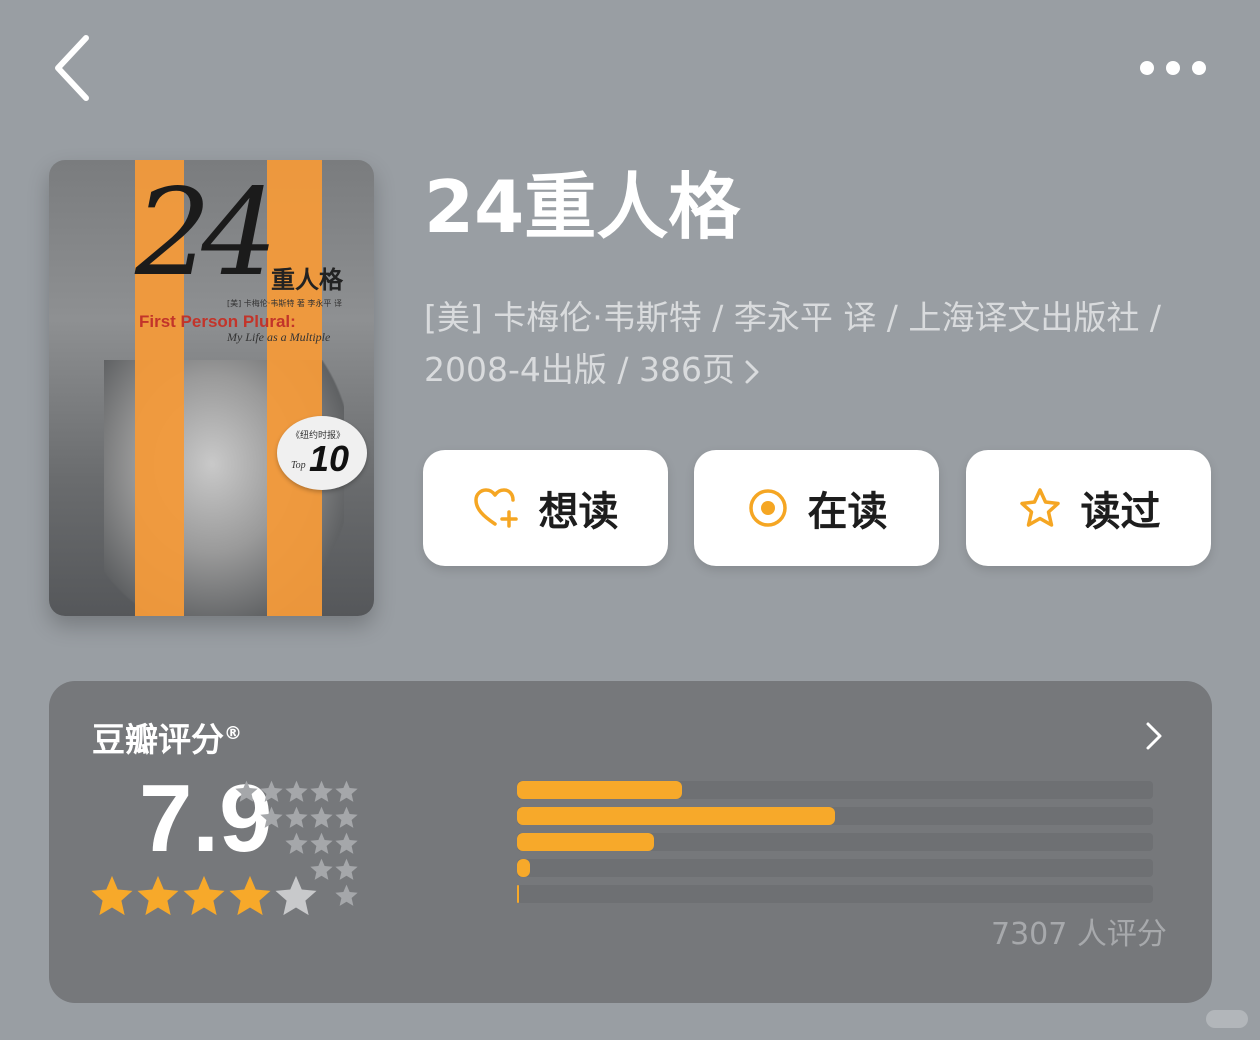 The height and width of the screenshot is (1040, 1260). Describe the element at coordinates (298, 465) in the screenshot. I see `cover-badge-top: Top` at that location.